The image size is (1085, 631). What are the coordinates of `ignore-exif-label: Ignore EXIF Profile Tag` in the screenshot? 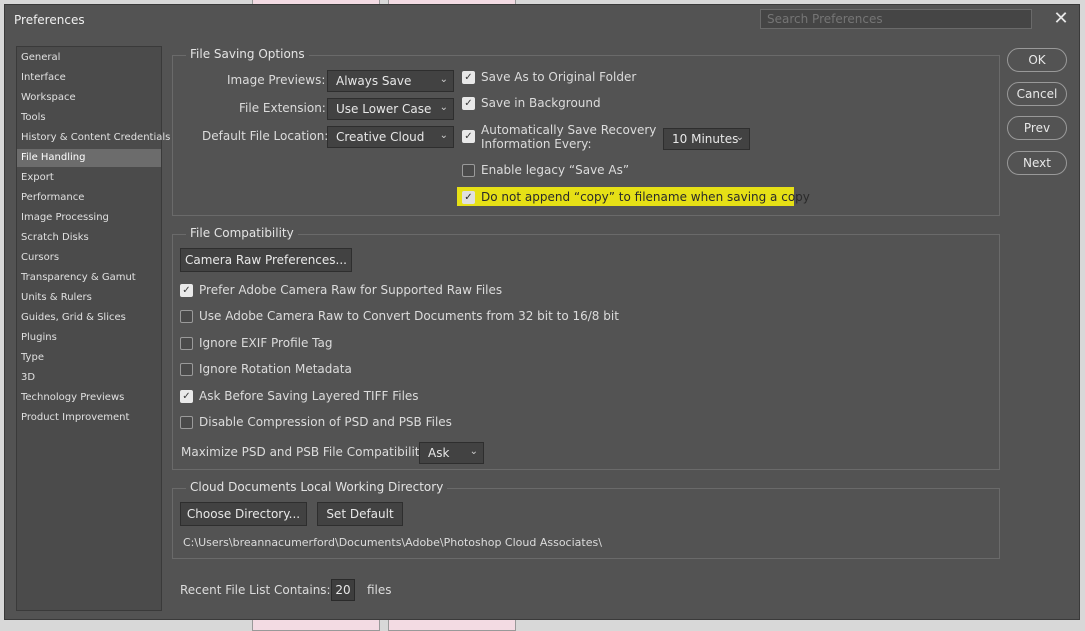 It's located at (266, 343).